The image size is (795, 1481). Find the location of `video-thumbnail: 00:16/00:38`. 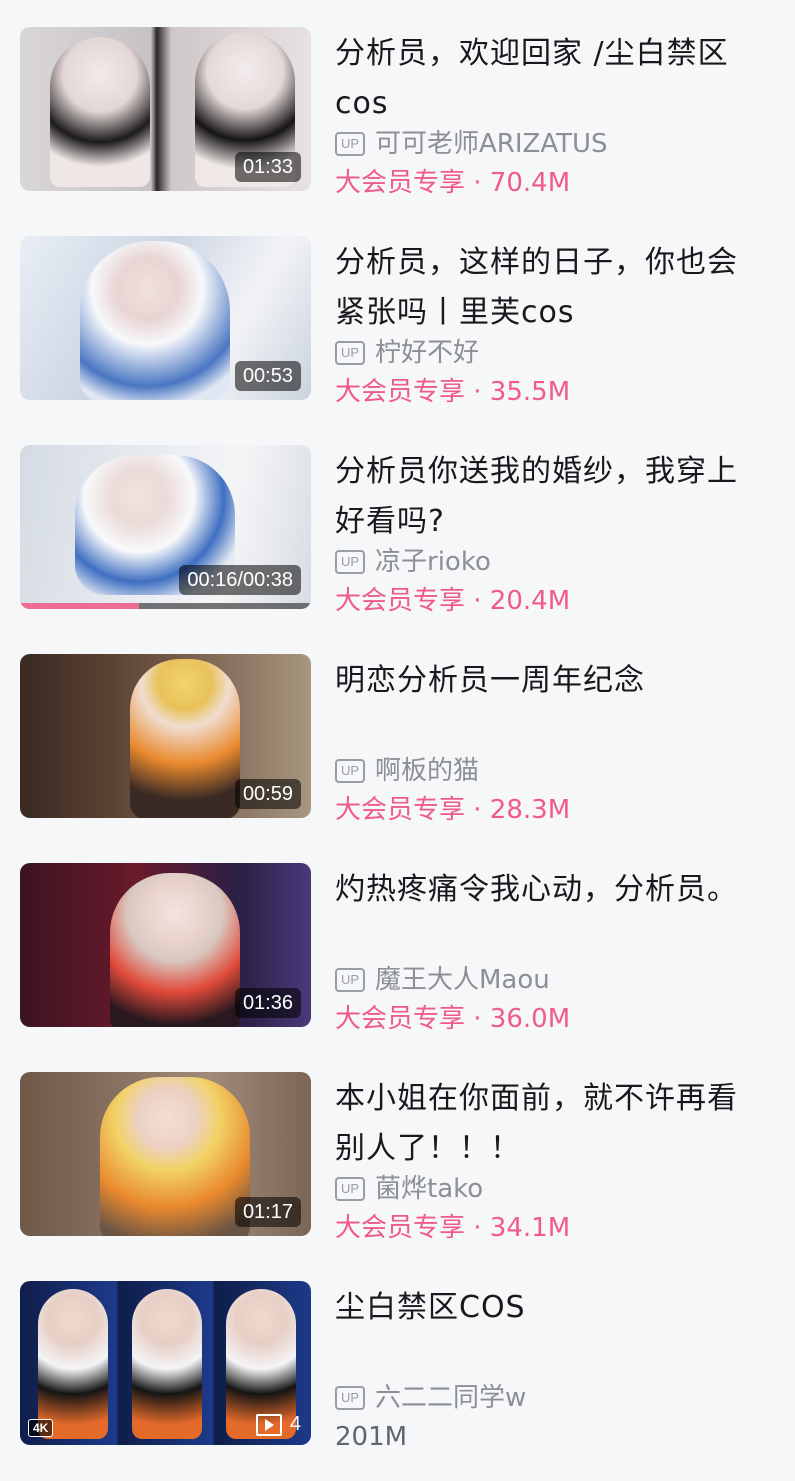

video-thumbnail: 00:16/00:38 is located at coordinates (165, 527).